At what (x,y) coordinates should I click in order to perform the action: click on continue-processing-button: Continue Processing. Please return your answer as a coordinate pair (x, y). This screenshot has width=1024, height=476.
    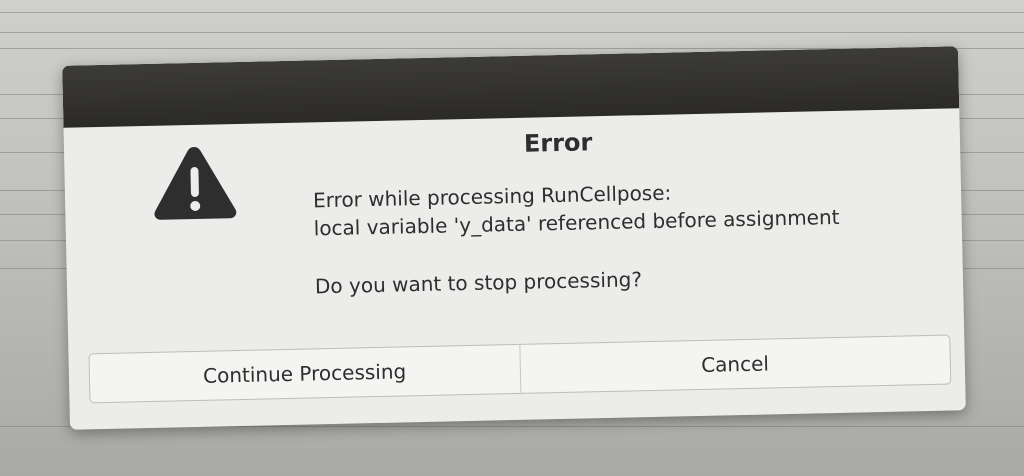
    Looking at the image, I should click on (304, 373).